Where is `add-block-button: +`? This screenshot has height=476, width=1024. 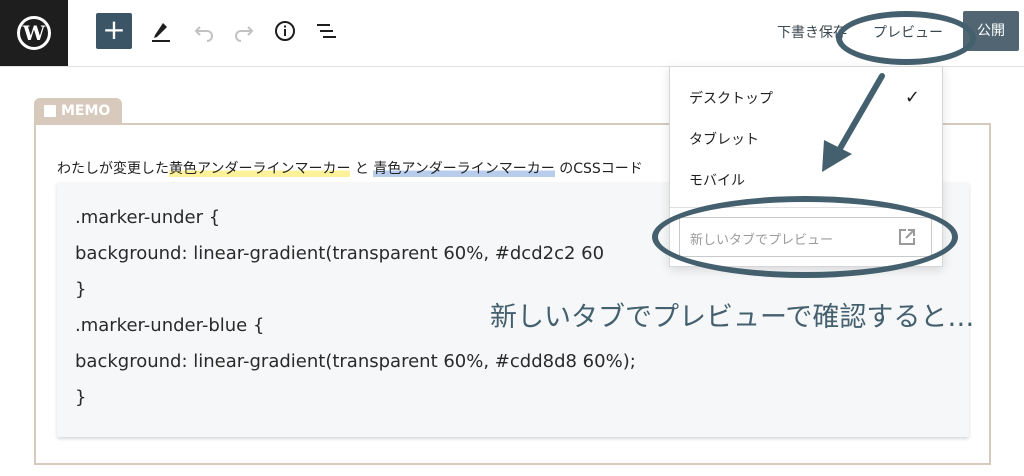
add-block-button: + is located at coordinates (114, 31).